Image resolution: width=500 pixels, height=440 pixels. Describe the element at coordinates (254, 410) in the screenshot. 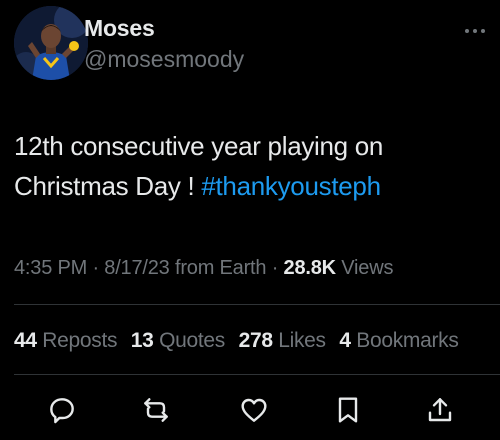

I see `like-icon` at that location.